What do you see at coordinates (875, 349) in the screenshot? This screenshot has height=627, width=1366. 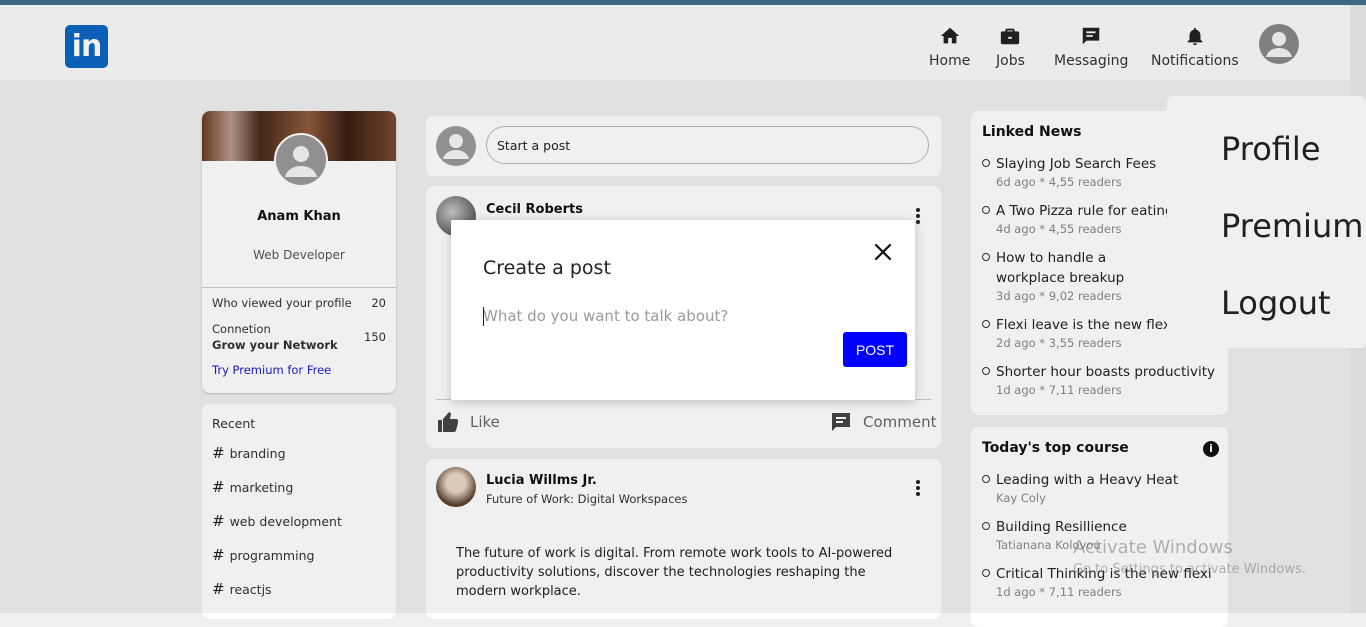 I see `post-button: POST` at bounding box center [875, 349].